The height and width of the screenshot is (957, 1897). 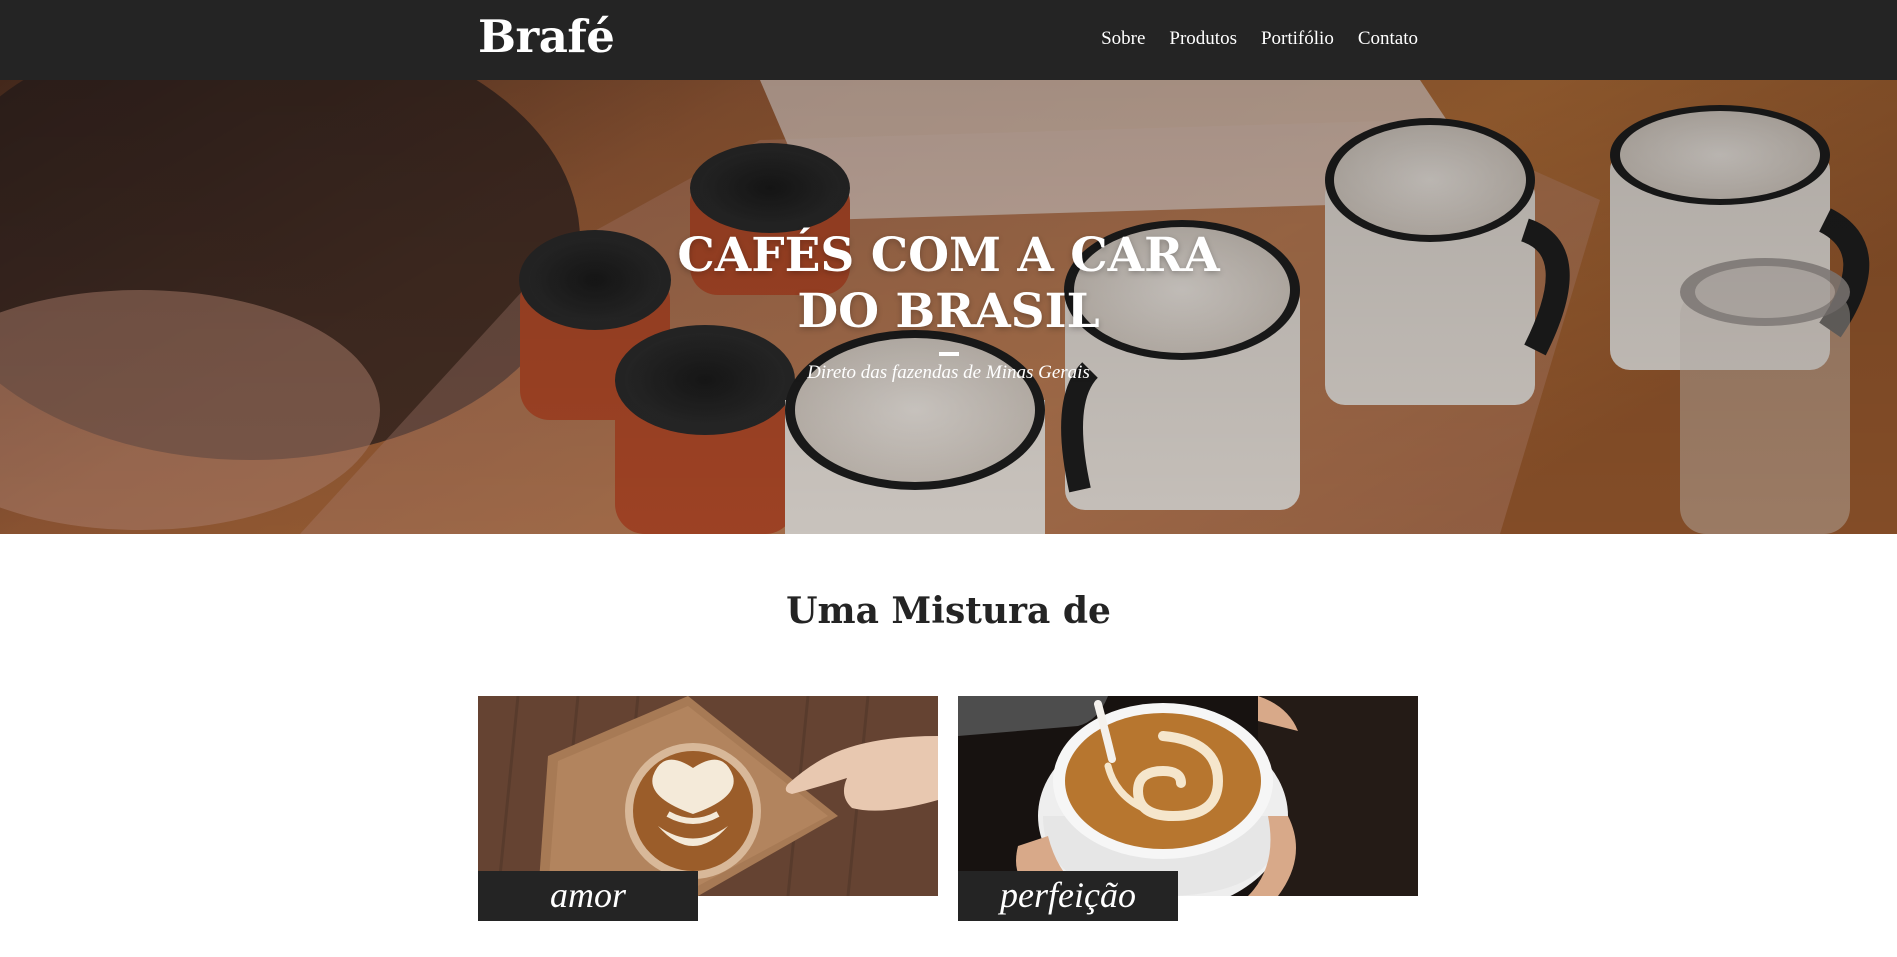 I want to click on section-title: Uma Mistura de, so click(x=948, y=611).